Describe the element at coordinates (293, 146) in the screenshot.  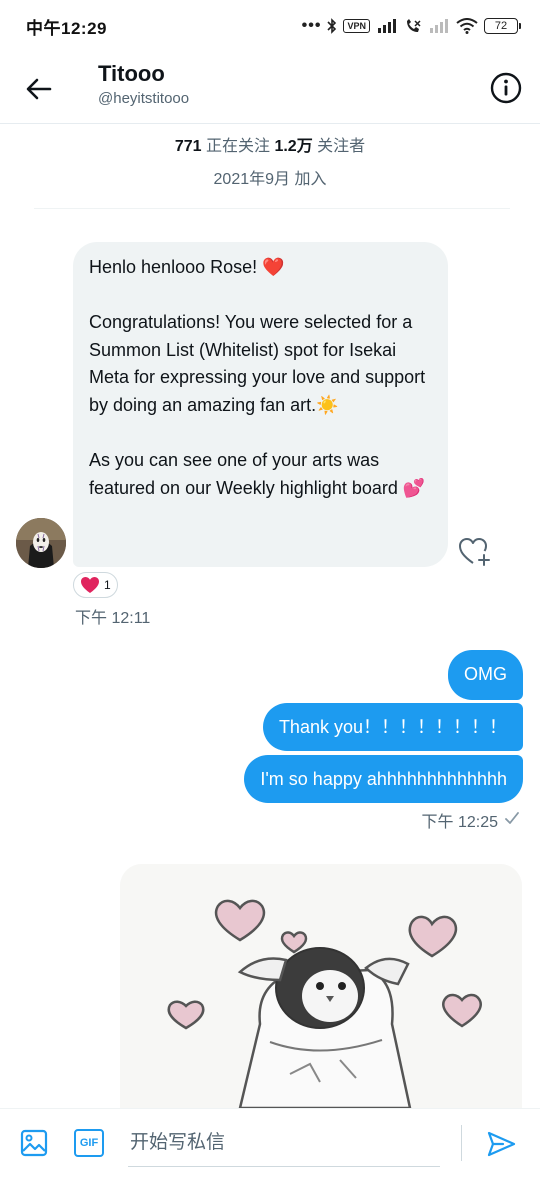
I see `followers-count: 1.2万` at that location.